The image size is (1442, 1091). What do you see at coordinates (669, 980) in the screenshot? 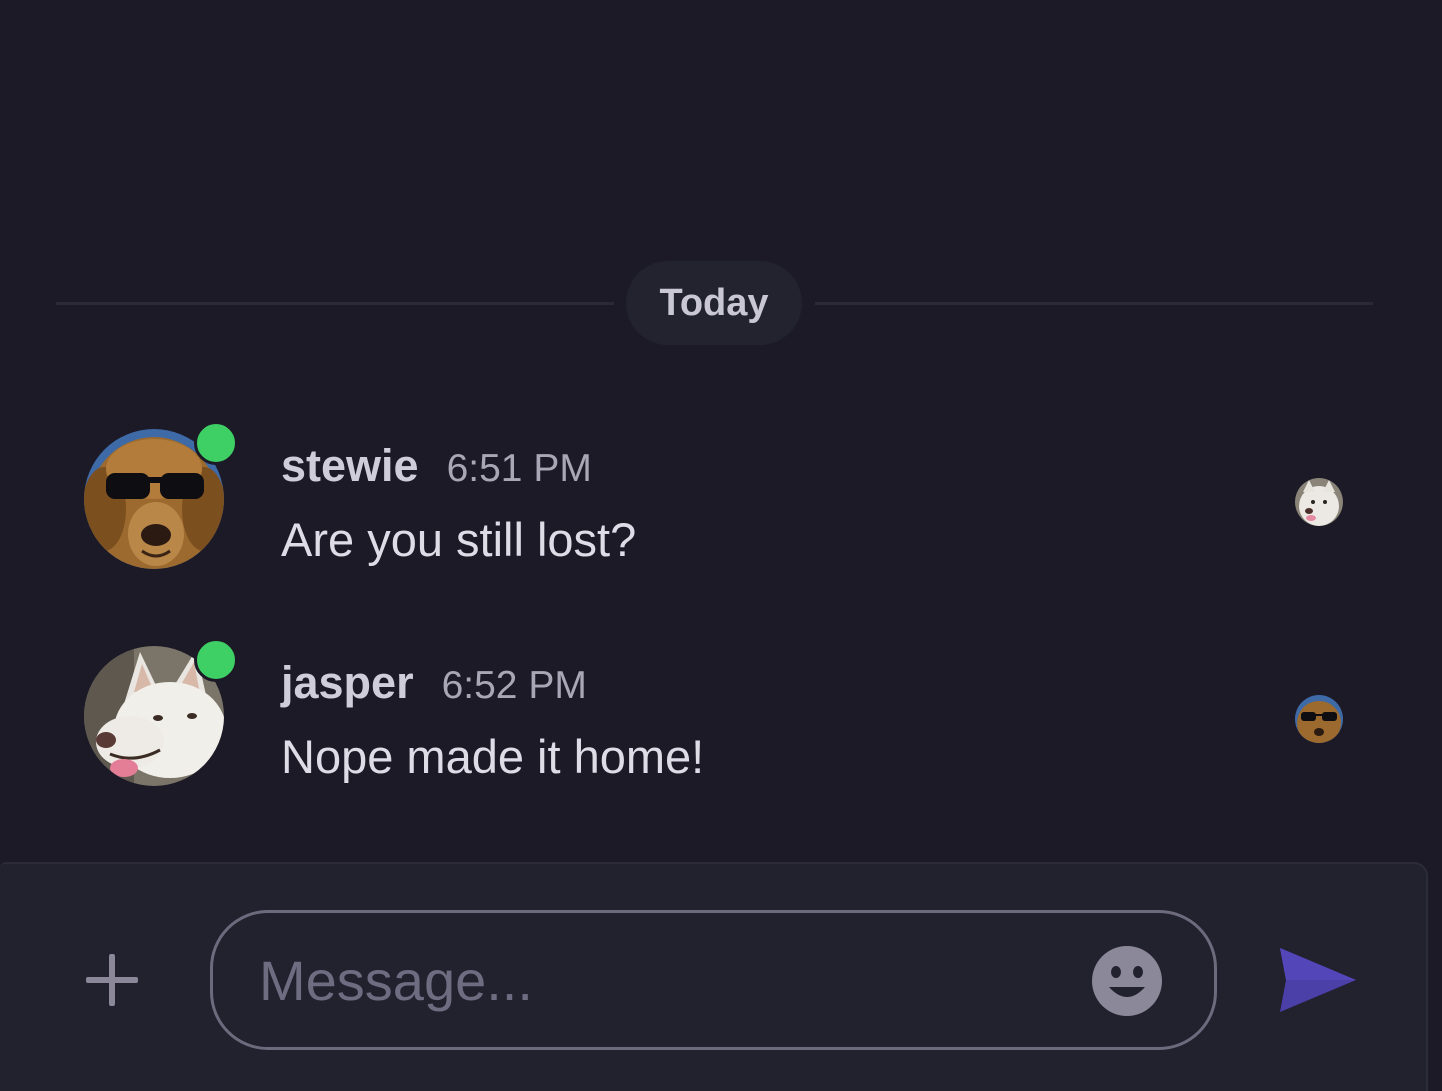
I see `message-input` at bounding box center [669, 980].